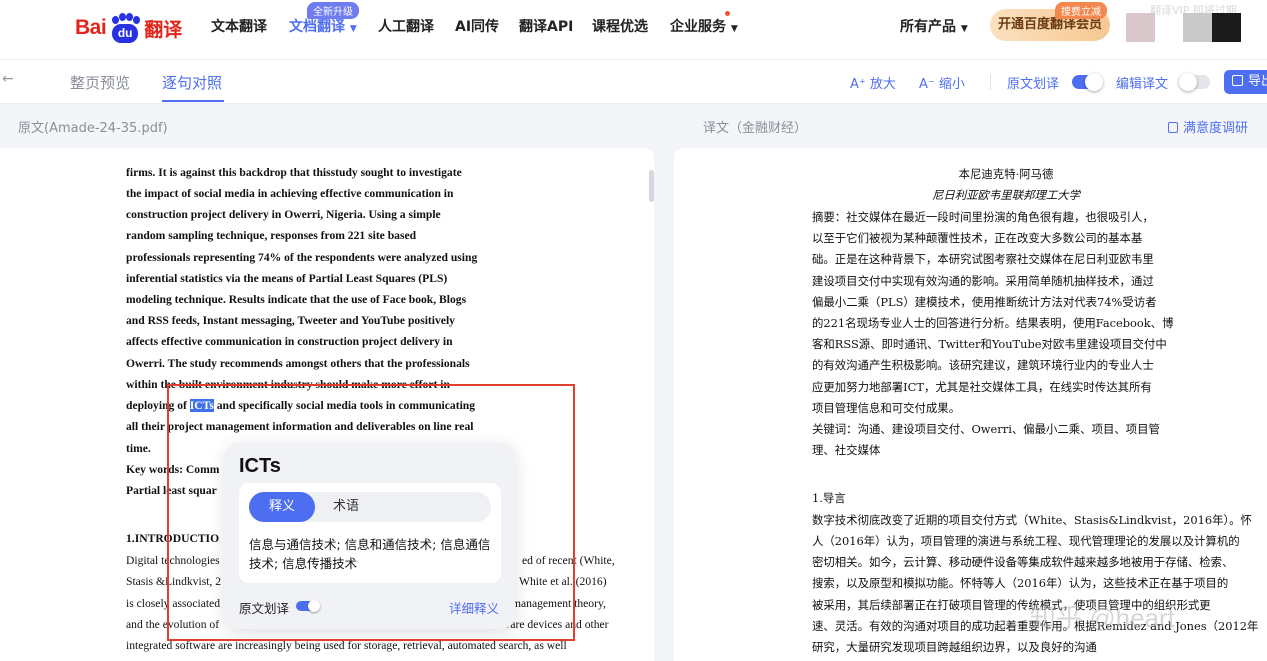  What do you see at coordinates (983, 365) in the screenshot?
I see `target-line: 的有效沟通产生积极影响。该研究建议，建筑环境行业内的专业人士` at bounding box center [983, 365].